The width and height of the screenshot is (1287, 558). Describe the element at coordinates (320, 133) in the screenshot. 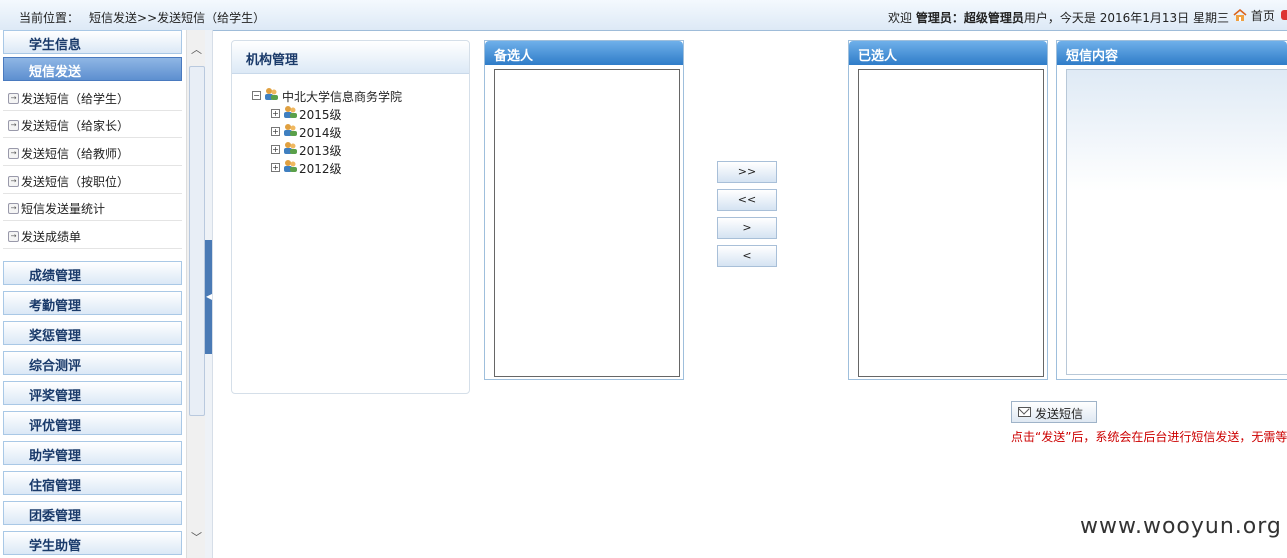

I see `tree-node-label: 2014级` at that location.